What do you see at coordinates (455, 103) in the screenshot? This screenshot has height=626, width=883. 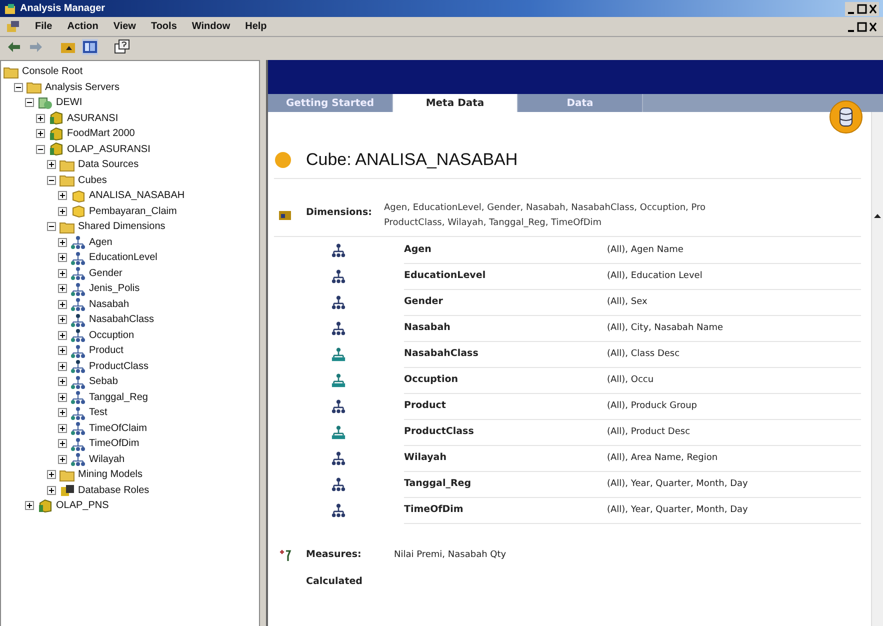 I see `tab: Meta Data` at bounding box center [455, 103].